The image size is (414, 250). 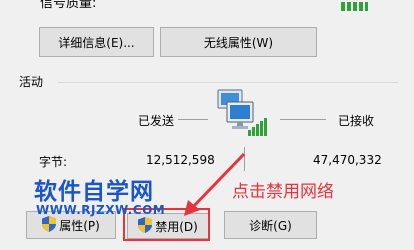 I want to click on wireless-properties-label: 无线属性(W), so click(x=238, y=42).